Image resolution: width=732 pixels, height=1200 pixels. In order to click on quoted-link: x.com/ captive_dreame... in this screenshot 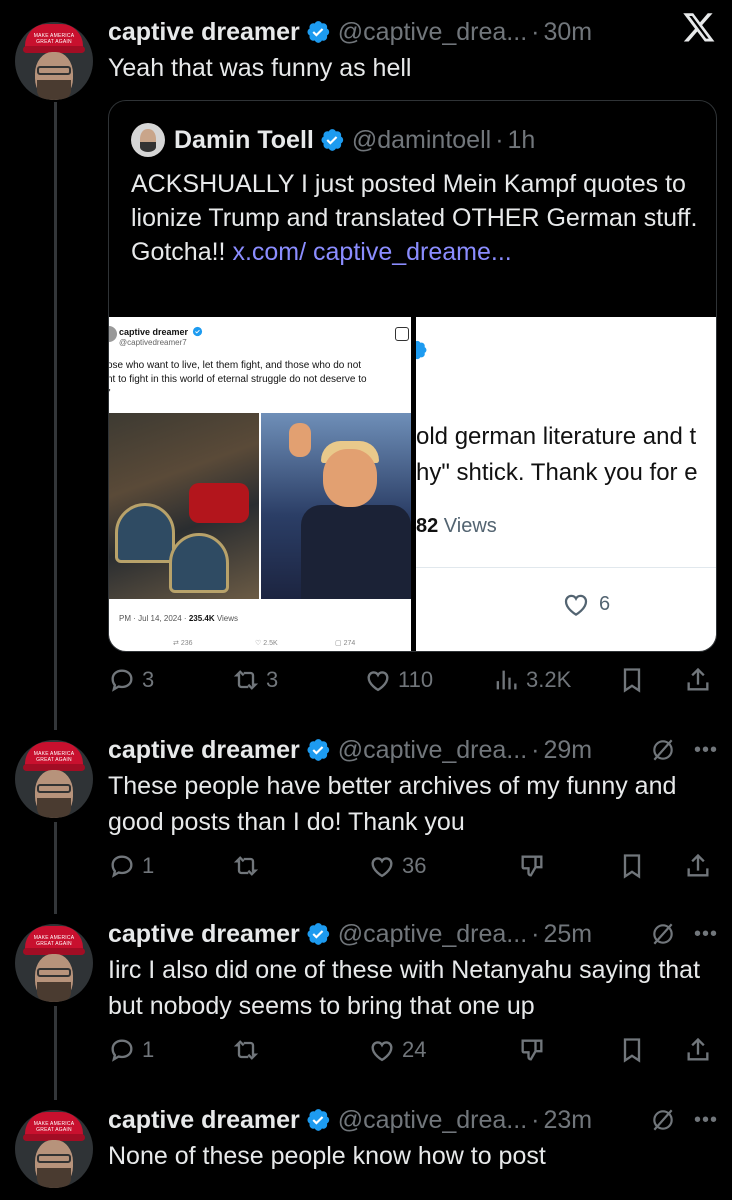, I will do `click(371, 252)`.